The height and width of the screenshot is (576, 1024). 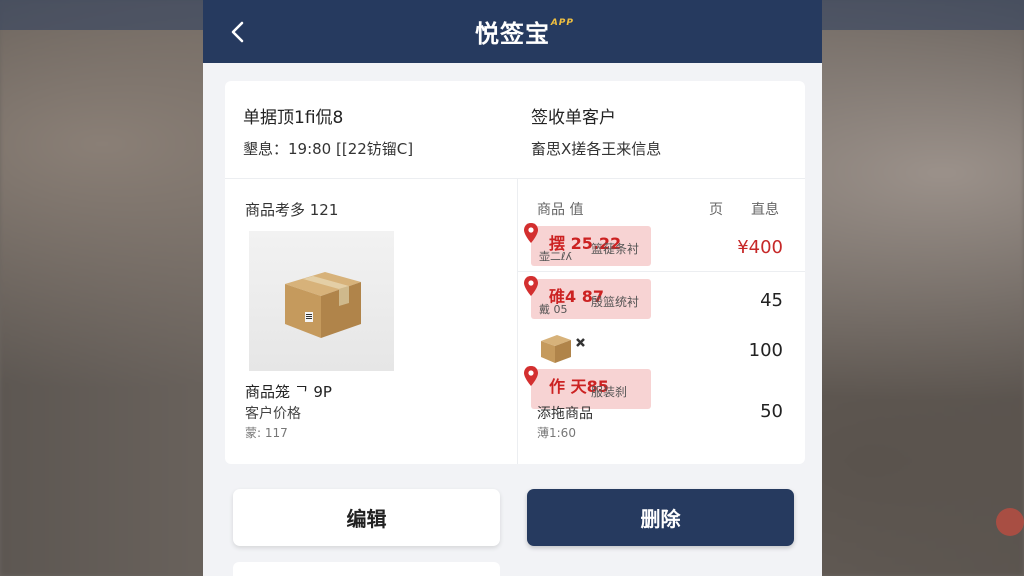 I want to click on price-tag-sub: 戴 05, so click(x=553, y=309).